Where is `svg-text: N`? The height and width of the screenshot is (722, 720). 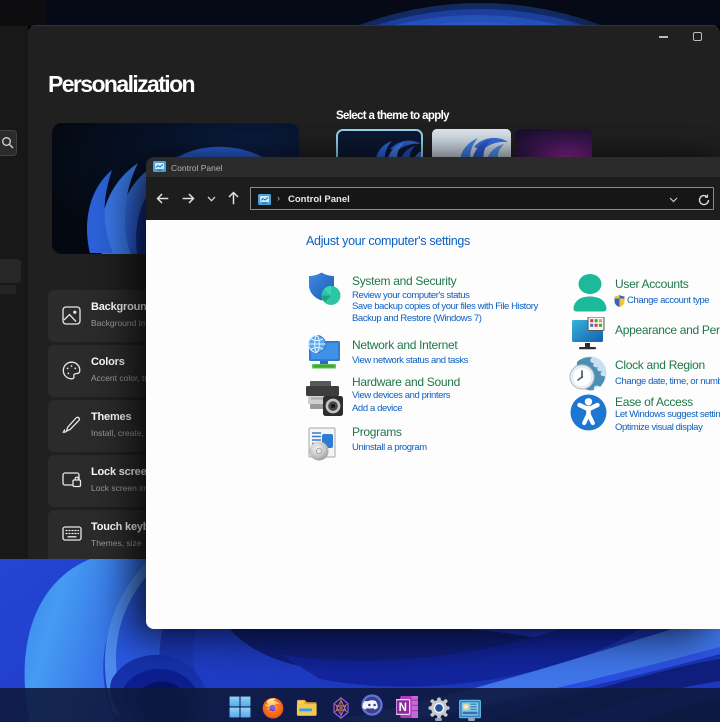
svg-text: N is located at coordinates (403, 708).